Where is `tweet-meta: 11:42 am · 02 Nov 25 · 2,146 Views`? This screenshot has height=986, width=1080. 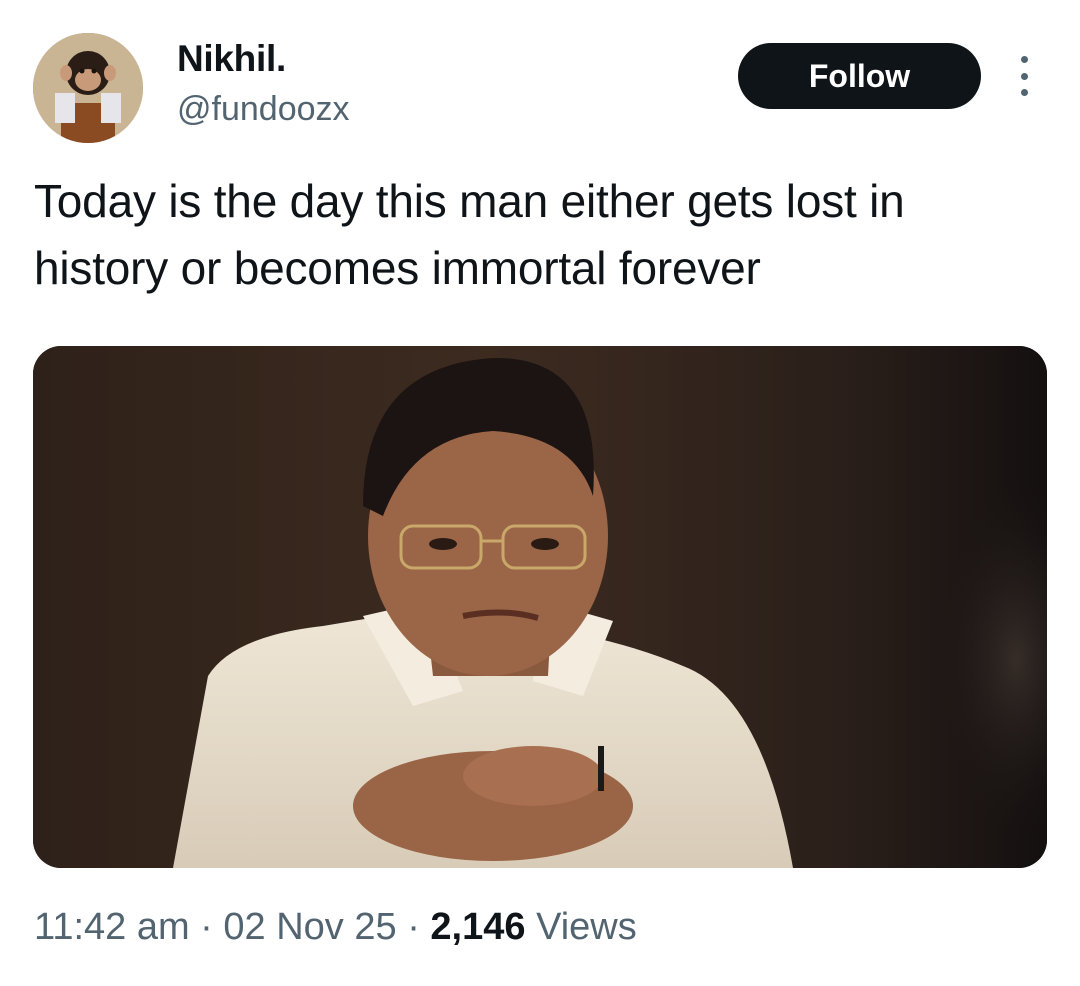
tweet-meta: 11:42 am · 02 Nov 25 · 2,146 Views is located at coordinates (335, 927).